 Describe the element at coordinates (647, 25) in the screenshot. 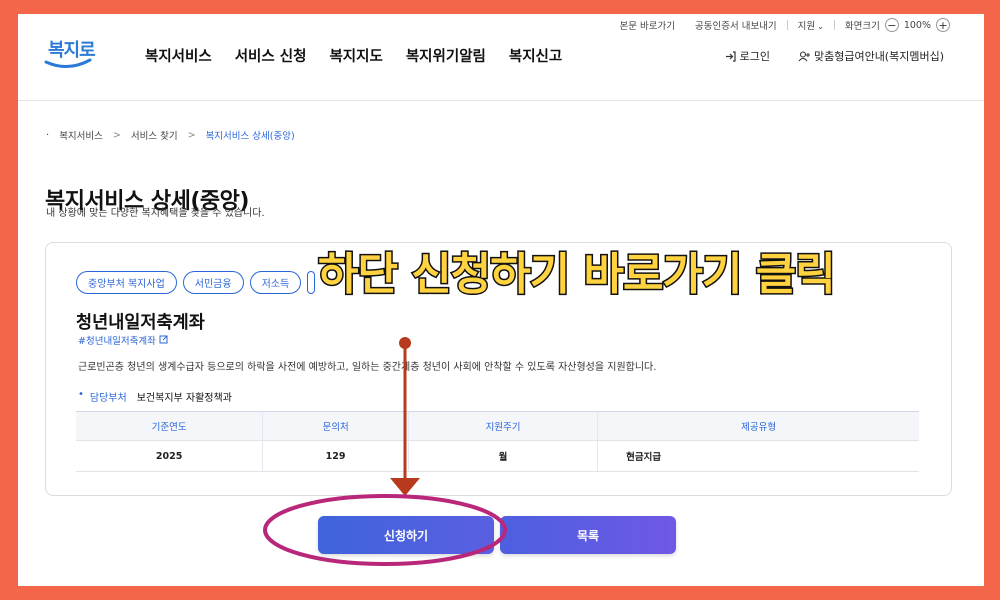

I see `skip-to-content-link: 본문 바로가기` at that location.